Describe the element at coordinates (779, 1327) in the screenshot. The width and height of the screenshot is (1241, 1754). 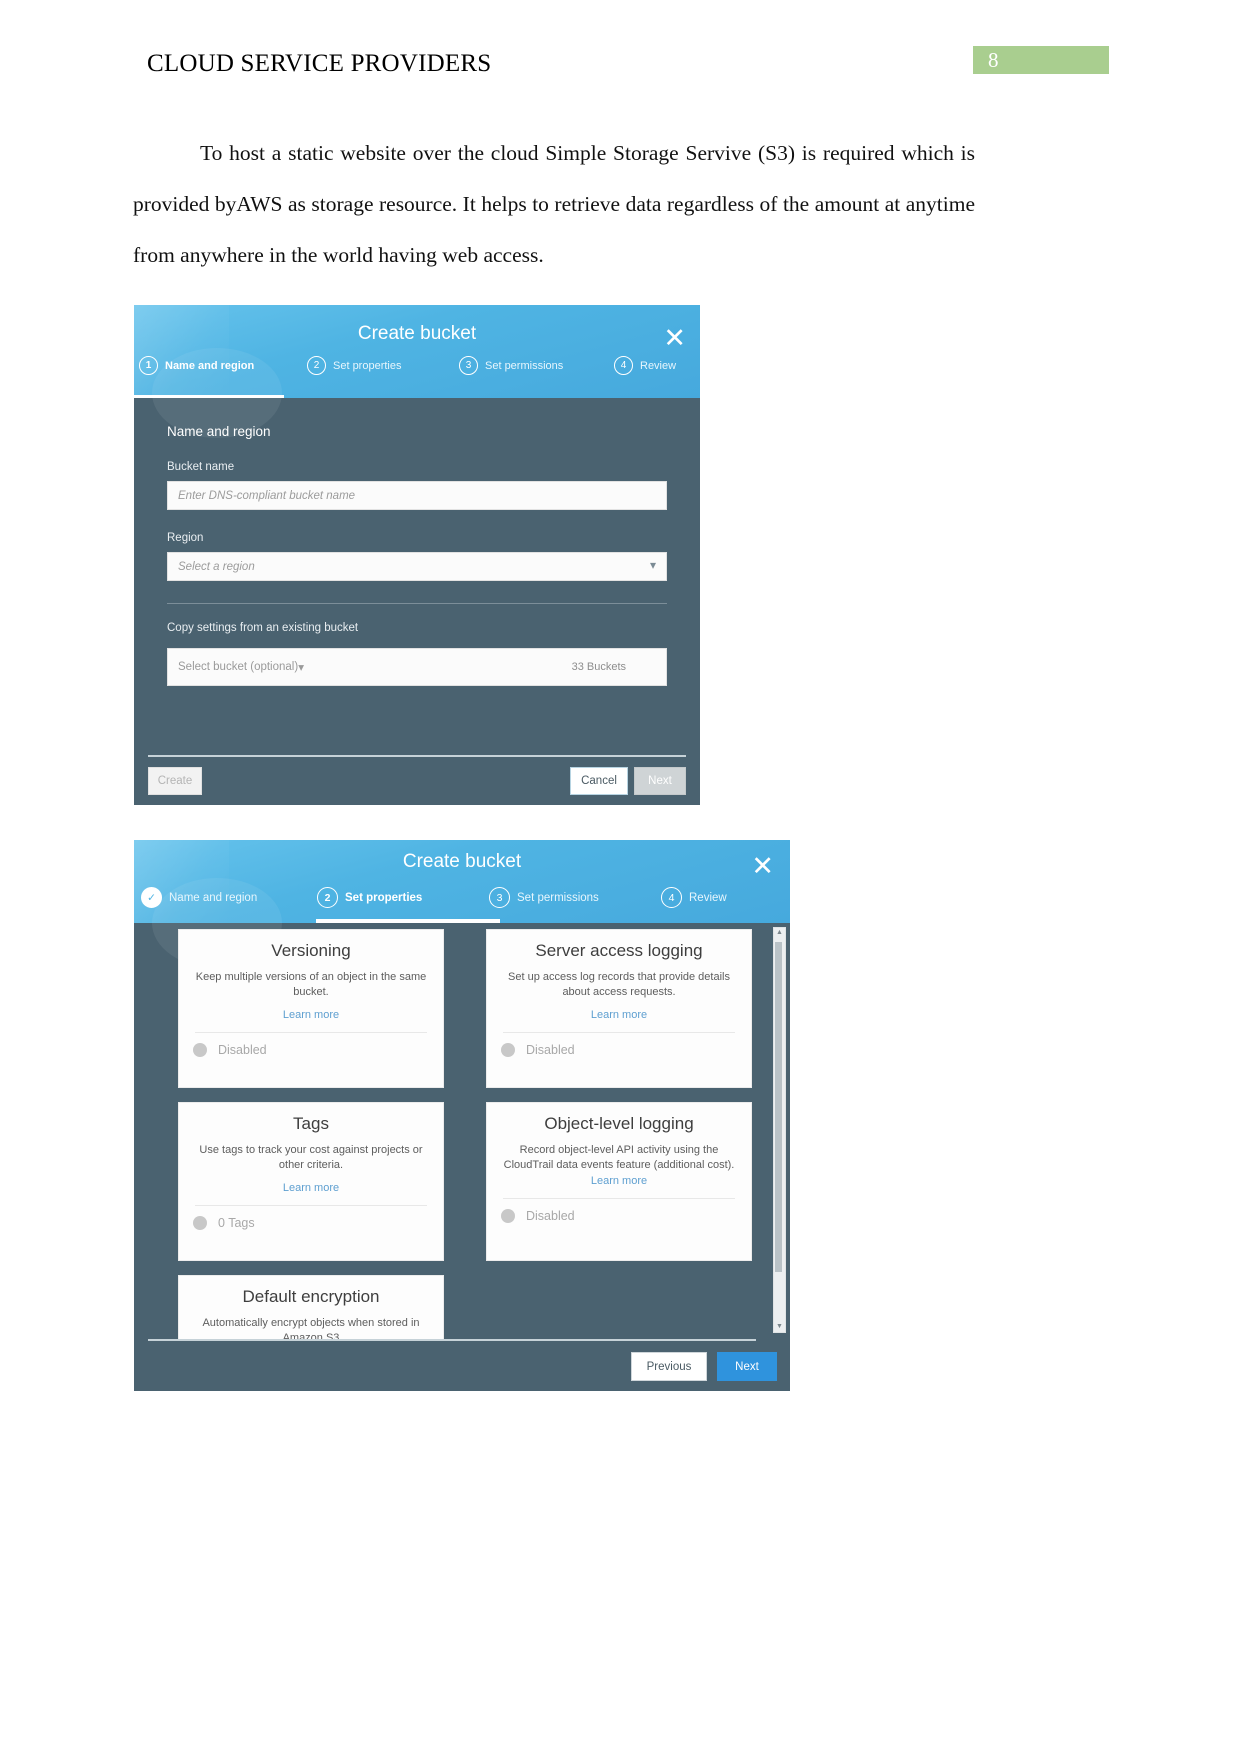
I see `scroll-down-arrow-icon: ▼` at that location.